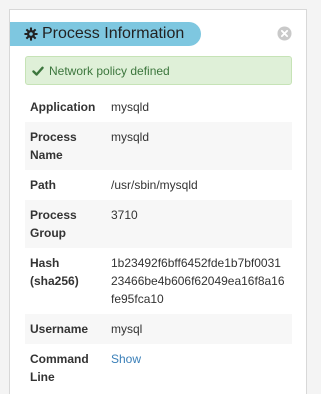  Describe the element at coordinates (109, 70) in the screenshot. I see `alert-text: Network policy defined` at that location.